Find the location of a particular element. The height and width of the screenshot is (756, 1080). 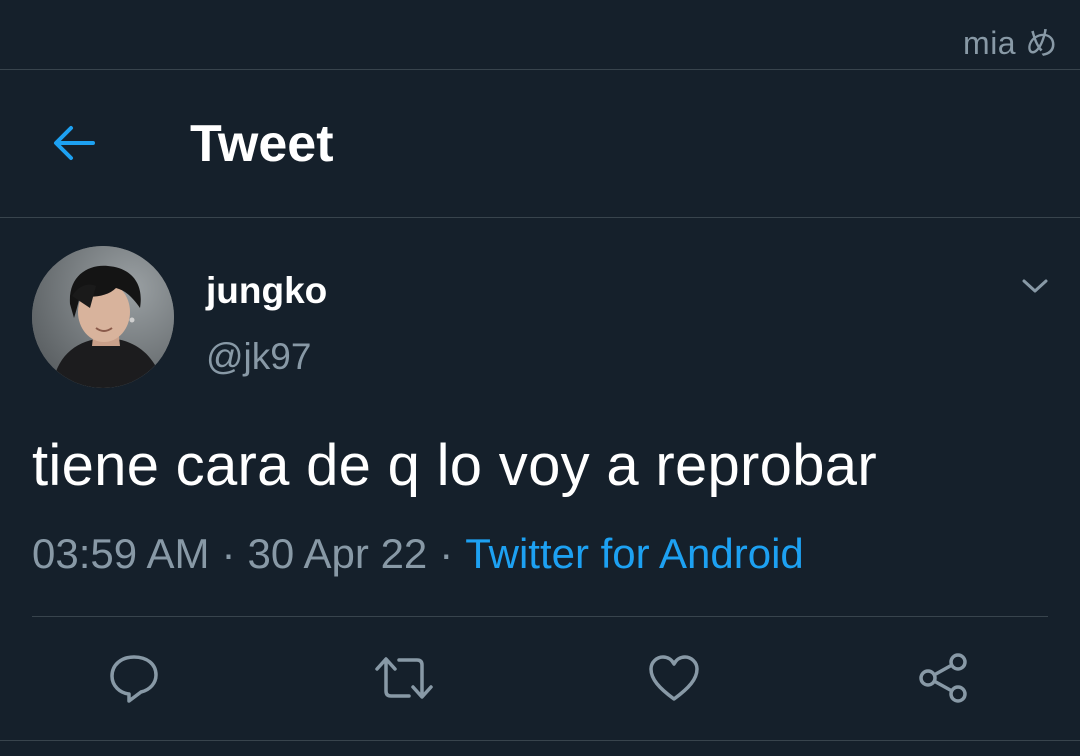

tweet-source-link: Twitter for Android is located at coordinates (634, 553).